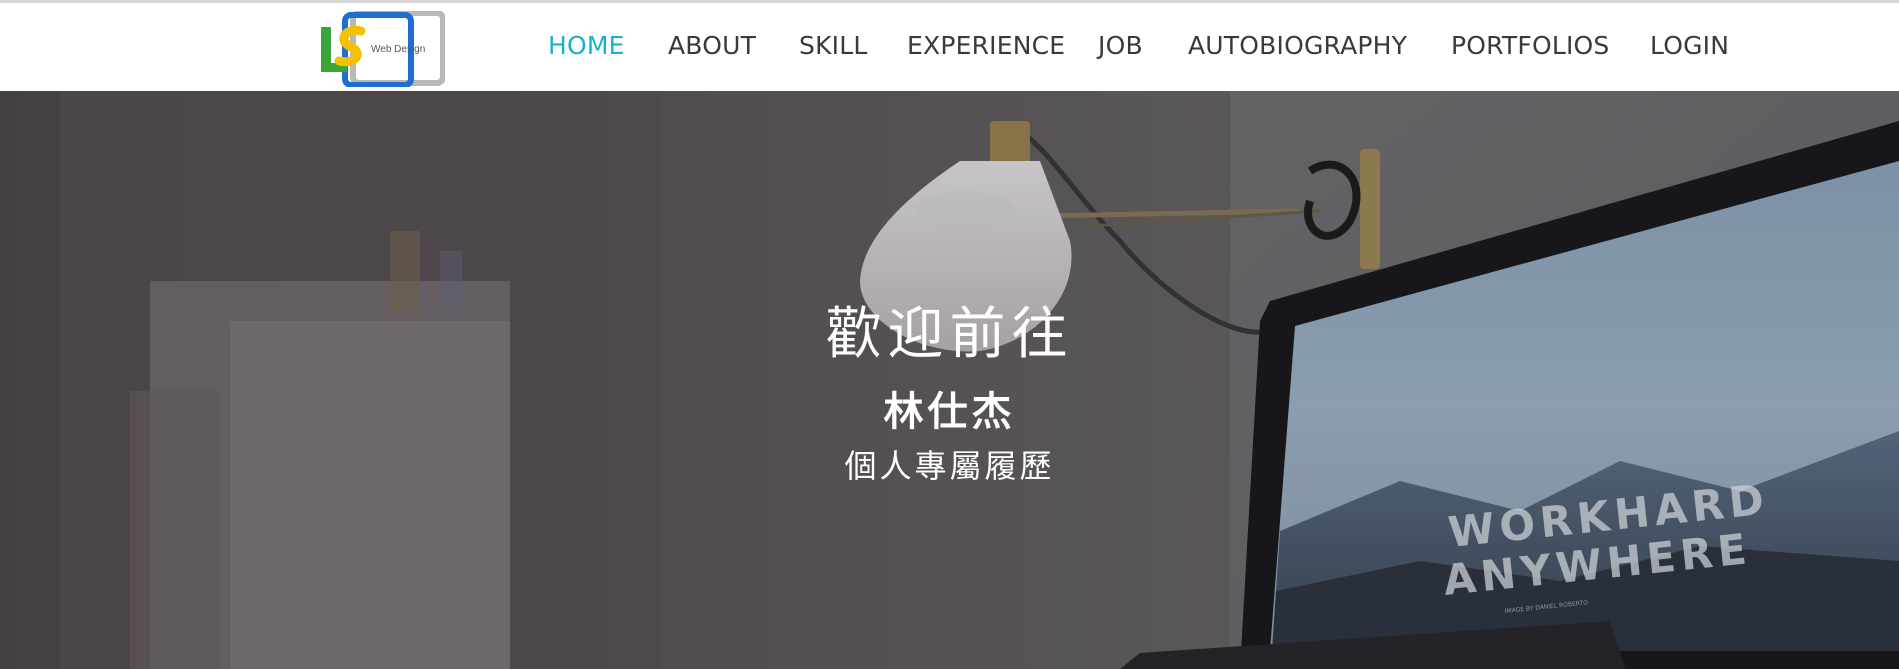 The height and width of the screenshot is (669, 1899). What do you see at coordinates (1689, 46) in the screenshot?
I see `nav-login: LOGIN` at bounding box center [1689, 46].